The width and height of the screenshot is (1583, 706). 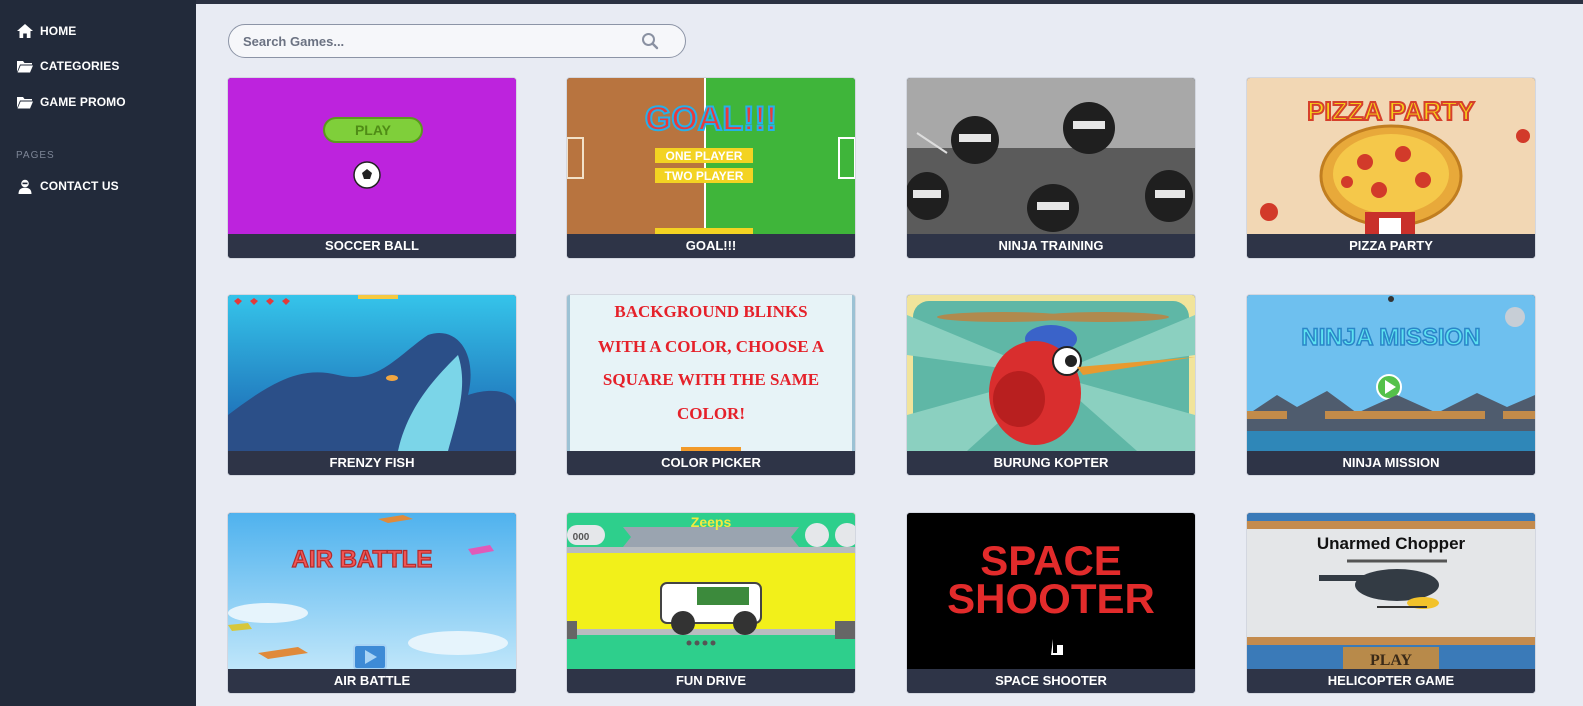 What do you see at coordinates (1391, 681) in the screenshot?
I see `game-title: HELICOPTER GAME` at bounding box center [1391, 681].